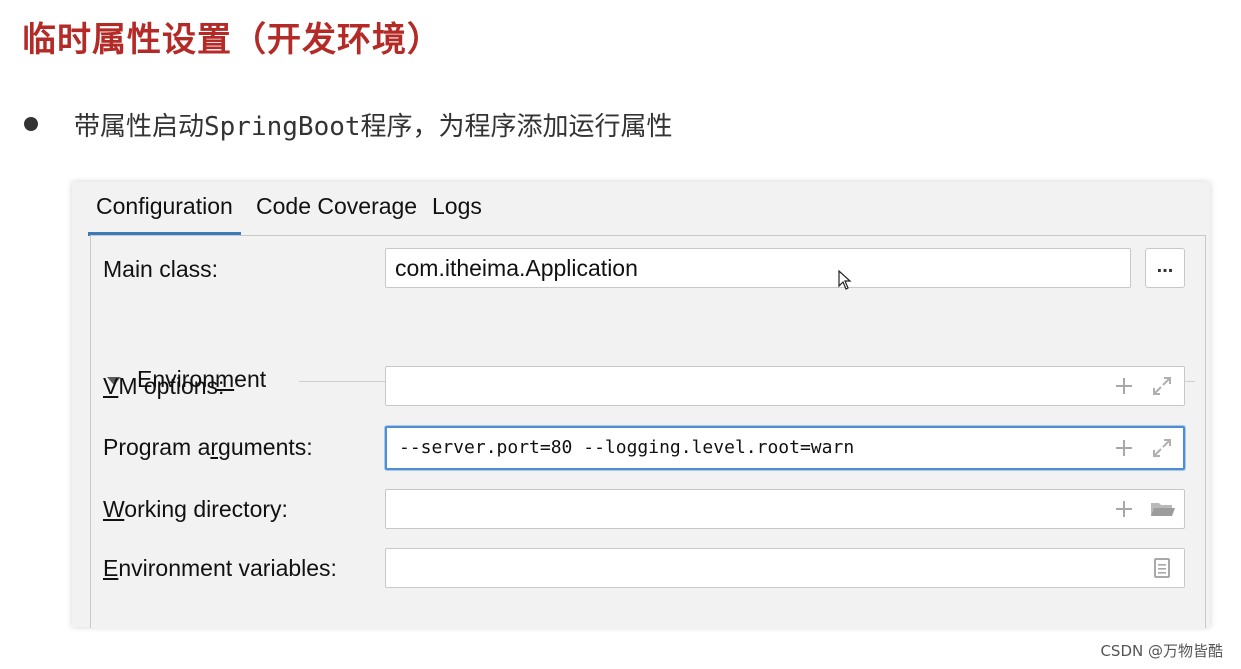 The height and width of the screenshot is (669, 1241). What do you see at coordinates (208, 447) in the screenshot?
I see `program-arguments-label: Program arguments:` at bounding box center [208, 447].